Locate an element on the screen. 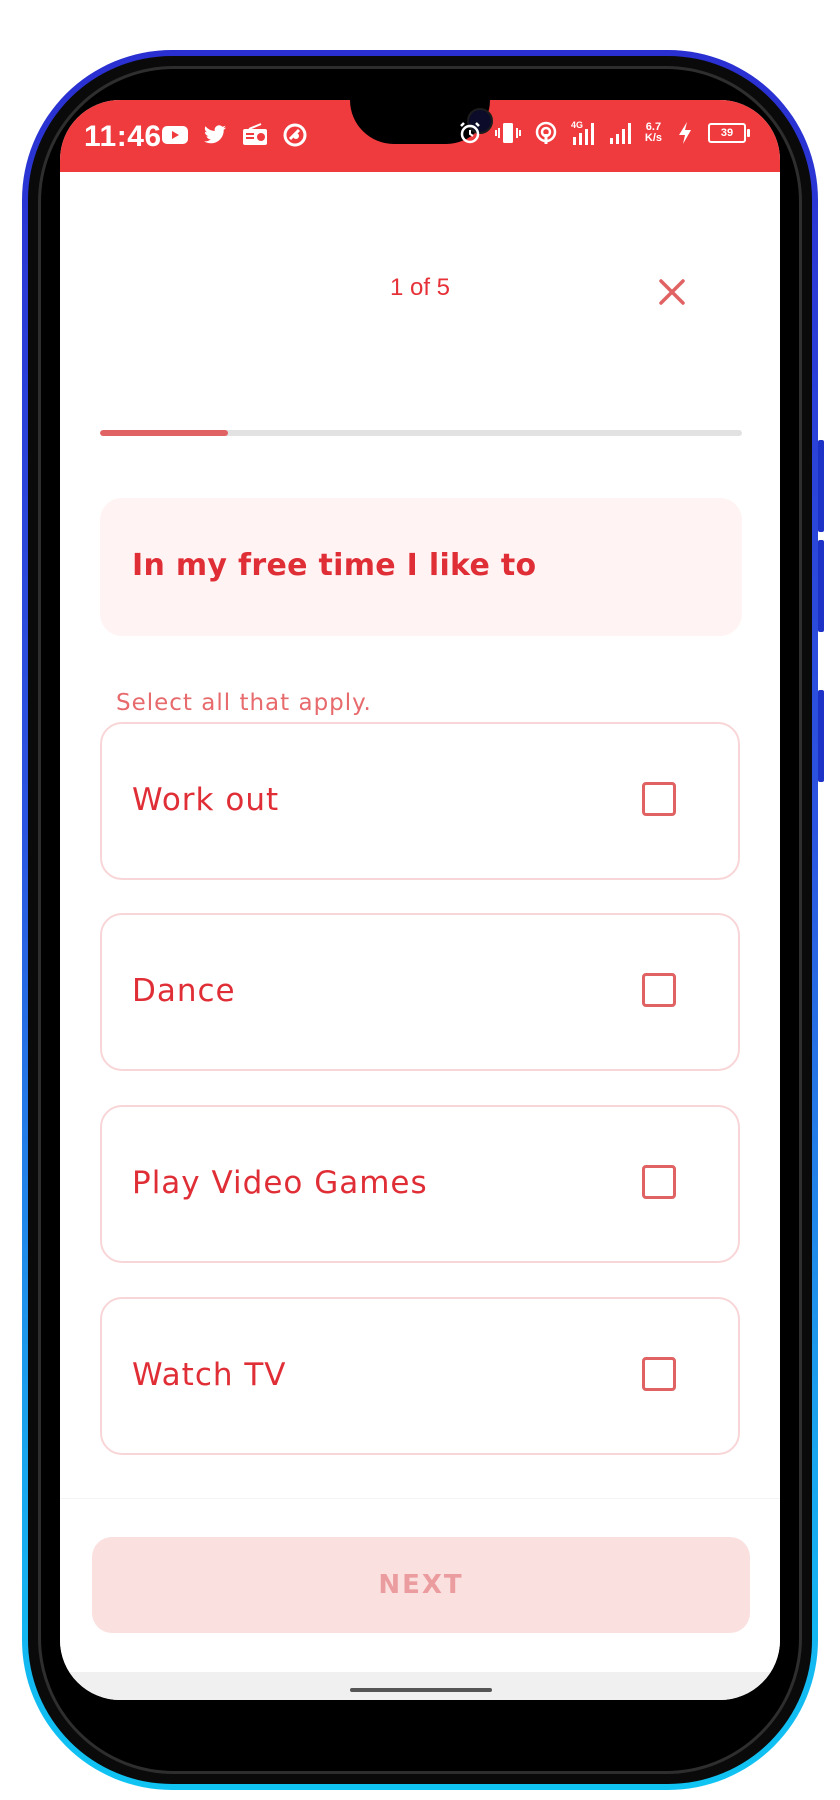 The width and height of the screenshot is (840, 1800). accessibility-icon is located at coordinates (295, 135).